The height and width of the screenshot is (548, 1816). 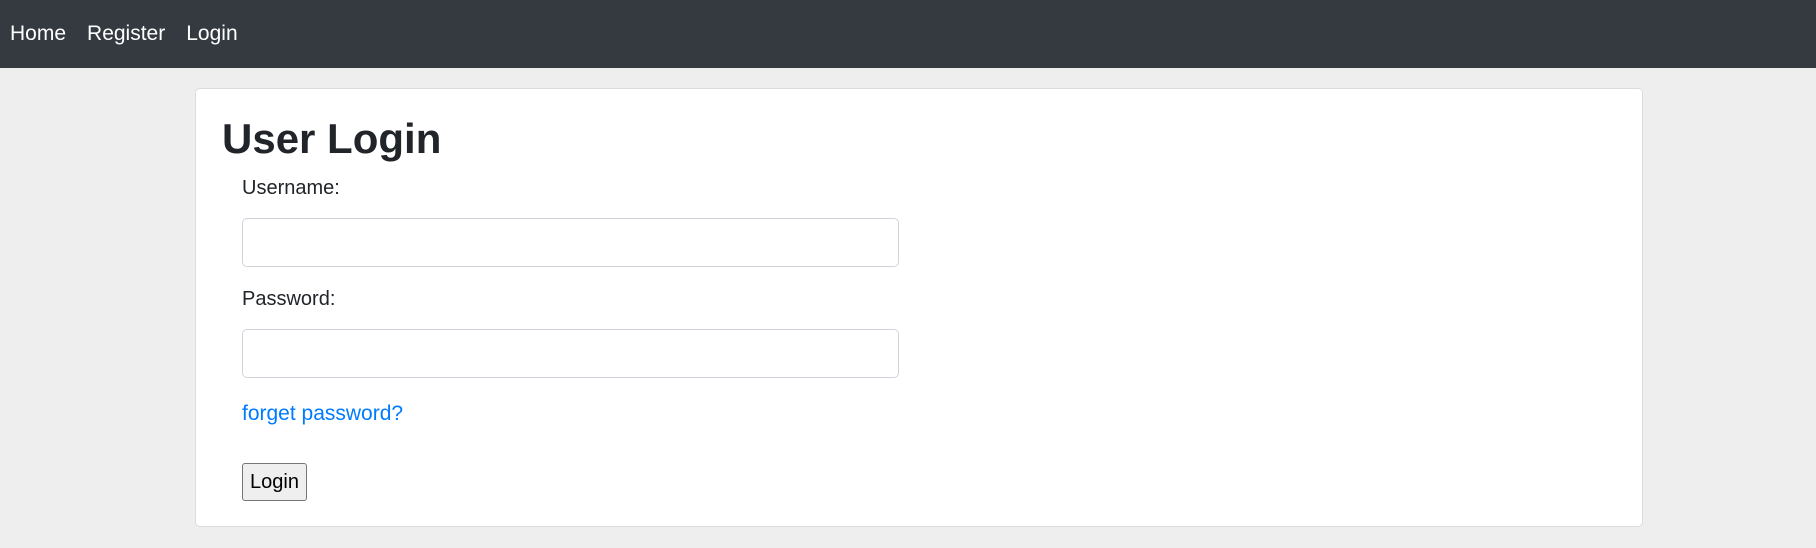 I want to click on login-button: Login, so click(x=274, y=482).